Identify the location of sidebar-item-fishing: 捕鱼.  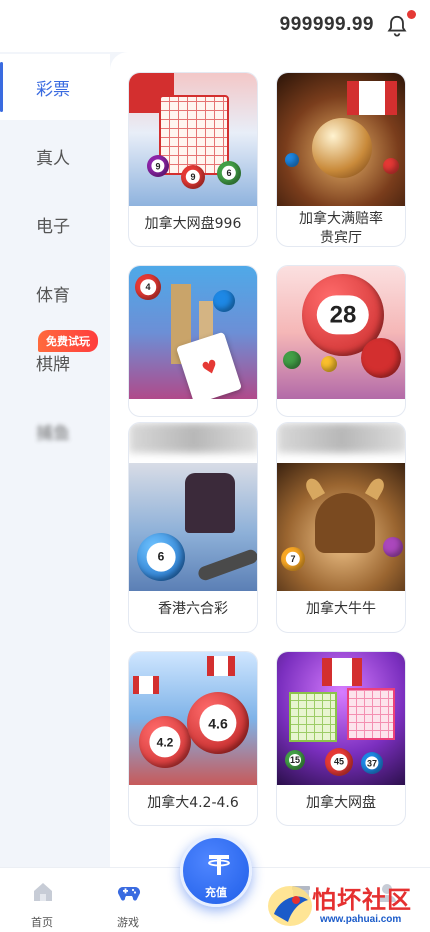
(55, 431).